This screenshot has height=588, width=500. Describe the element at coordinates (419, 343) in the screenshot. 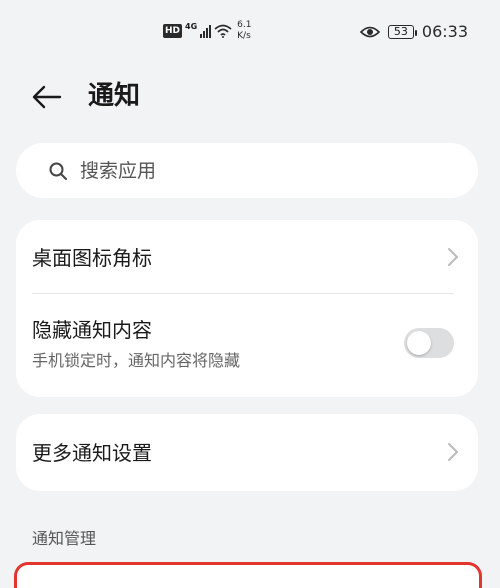

I see `toggle-knob` at that location.